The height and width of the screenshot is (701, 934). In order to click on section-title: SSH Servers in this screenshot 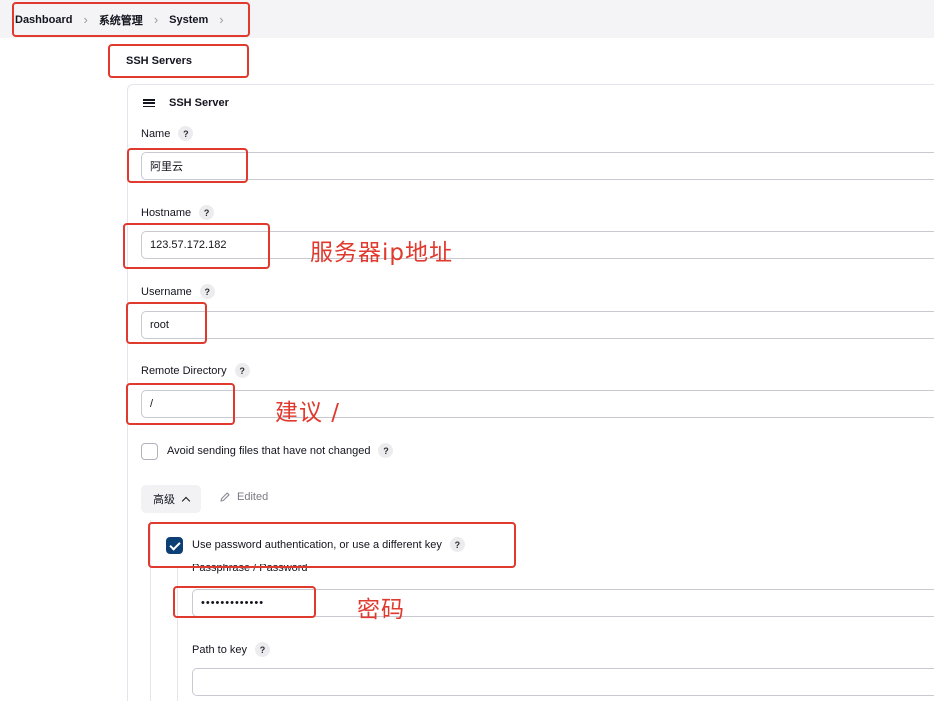, I will do `click(159, 61)`.